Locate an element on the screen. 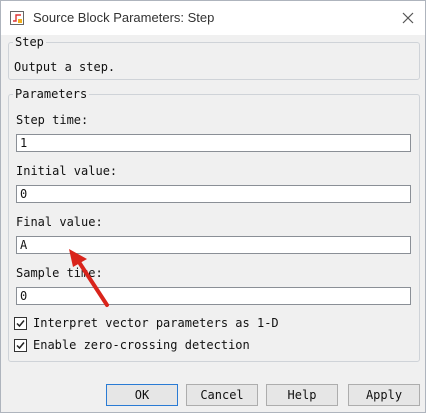 The height and width of the screenshot is (413, 426). initial-value-input: 0 is located at coordinates (213, 194).